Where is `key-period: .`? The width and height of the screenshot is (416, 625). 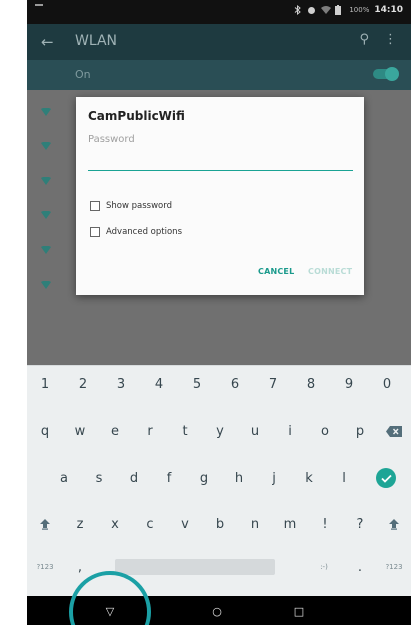
key-period: . is located at coordinates (360, 567).